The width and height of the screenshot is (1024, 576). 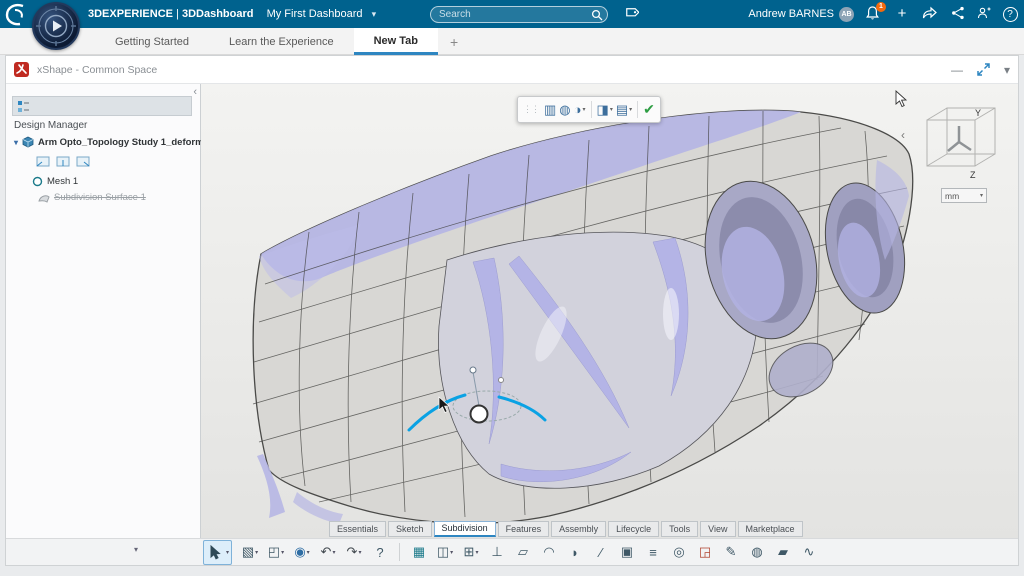 I want to click on trim-frame-button: ▣, so click(x=627, y=552).